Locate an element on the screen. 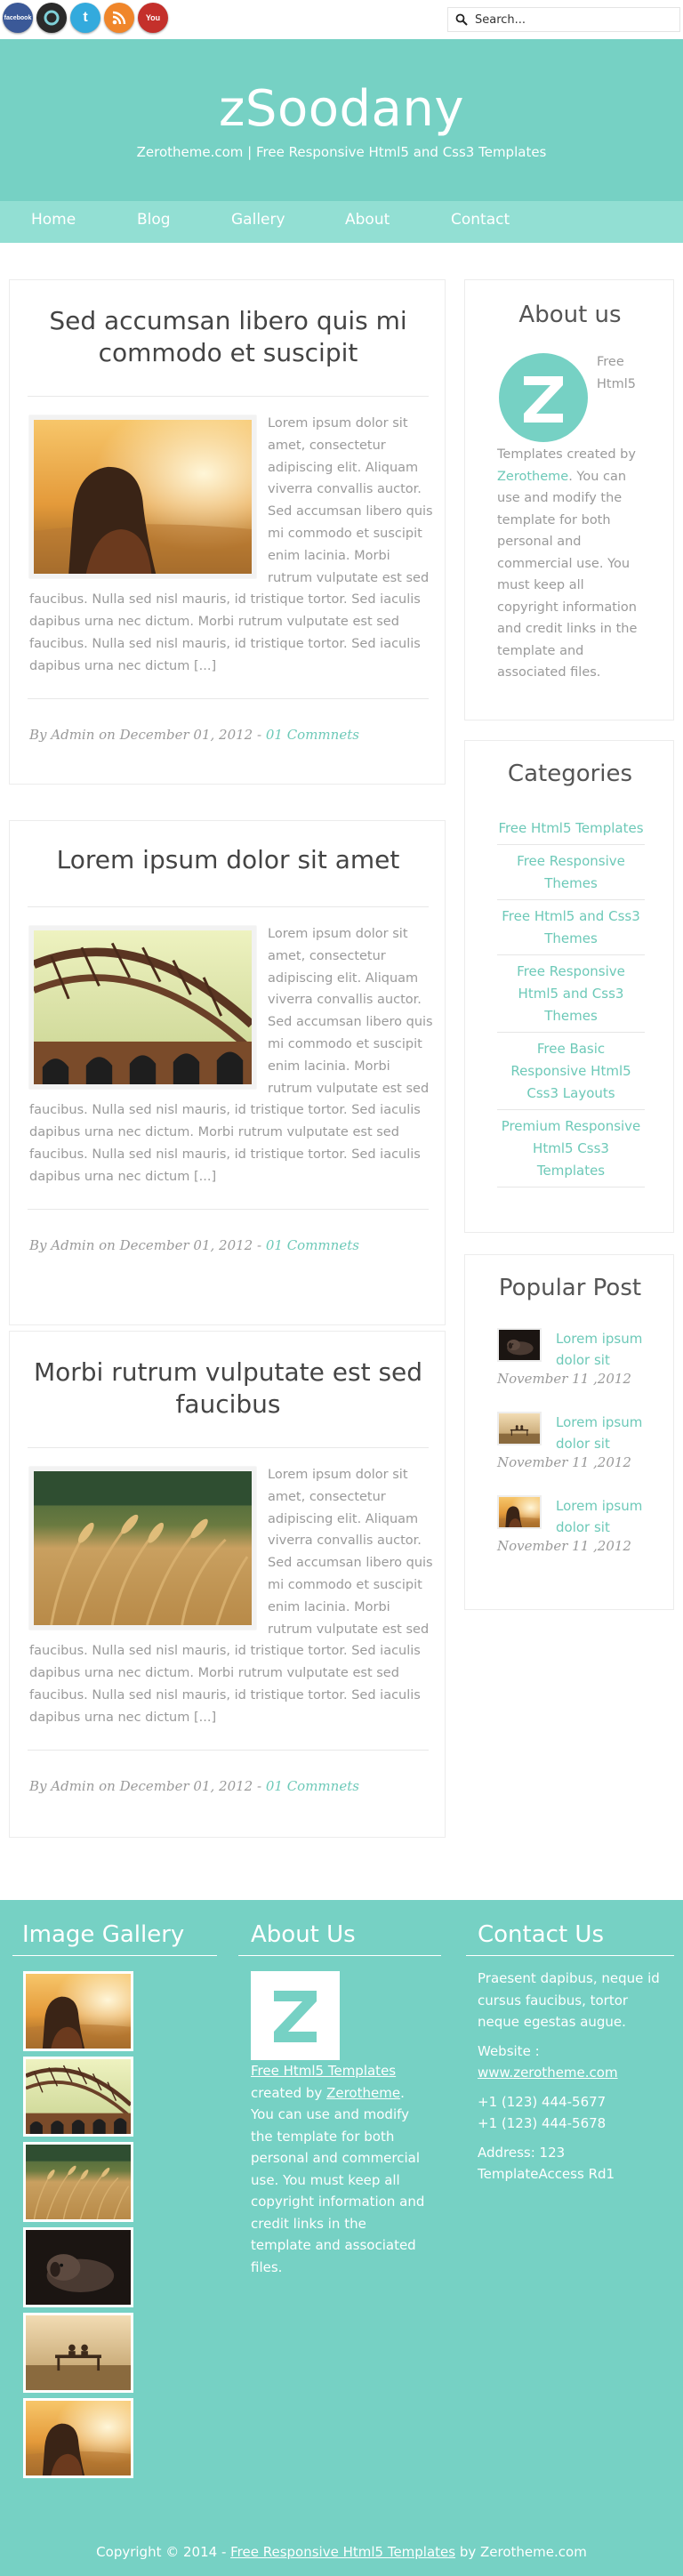 The image size is (683, 2576). footer-gallery-column: Image Gallery is located at coordinates (108, 1938).